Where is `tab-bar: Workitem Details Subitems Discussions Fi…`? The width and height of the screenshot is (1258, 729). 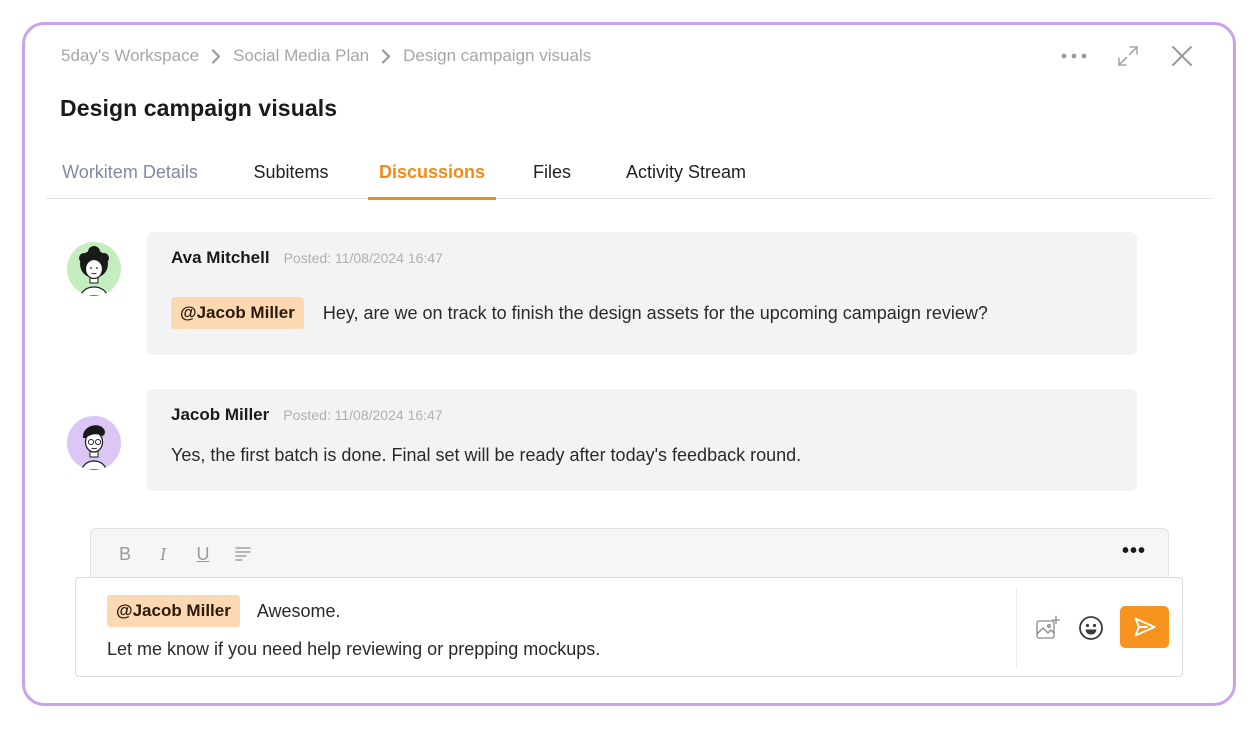 tab-bar: Workitem Details Subitems Discussions Fi… is located at coordinates (629, 179).